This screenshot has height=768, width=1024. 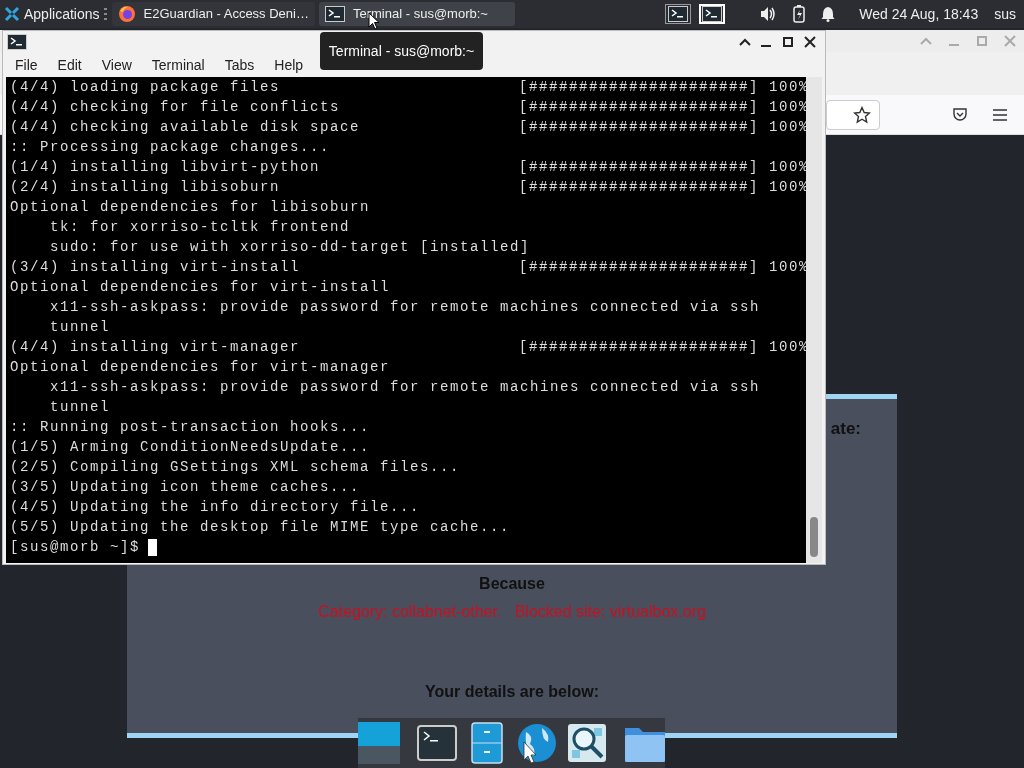 What do you see at coordinates (788, 42) in the screenshot?
I see `maximize-icon` at bounding box center [788, 42].